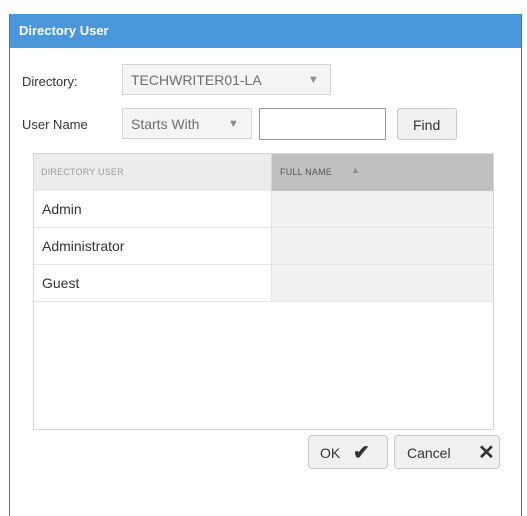 This screenshot has height=516, width=527. What do you see at coordinates (165, 124) in the screenshot?
I see `match-mode-value: Starts With` at bounding box center [165, 124].